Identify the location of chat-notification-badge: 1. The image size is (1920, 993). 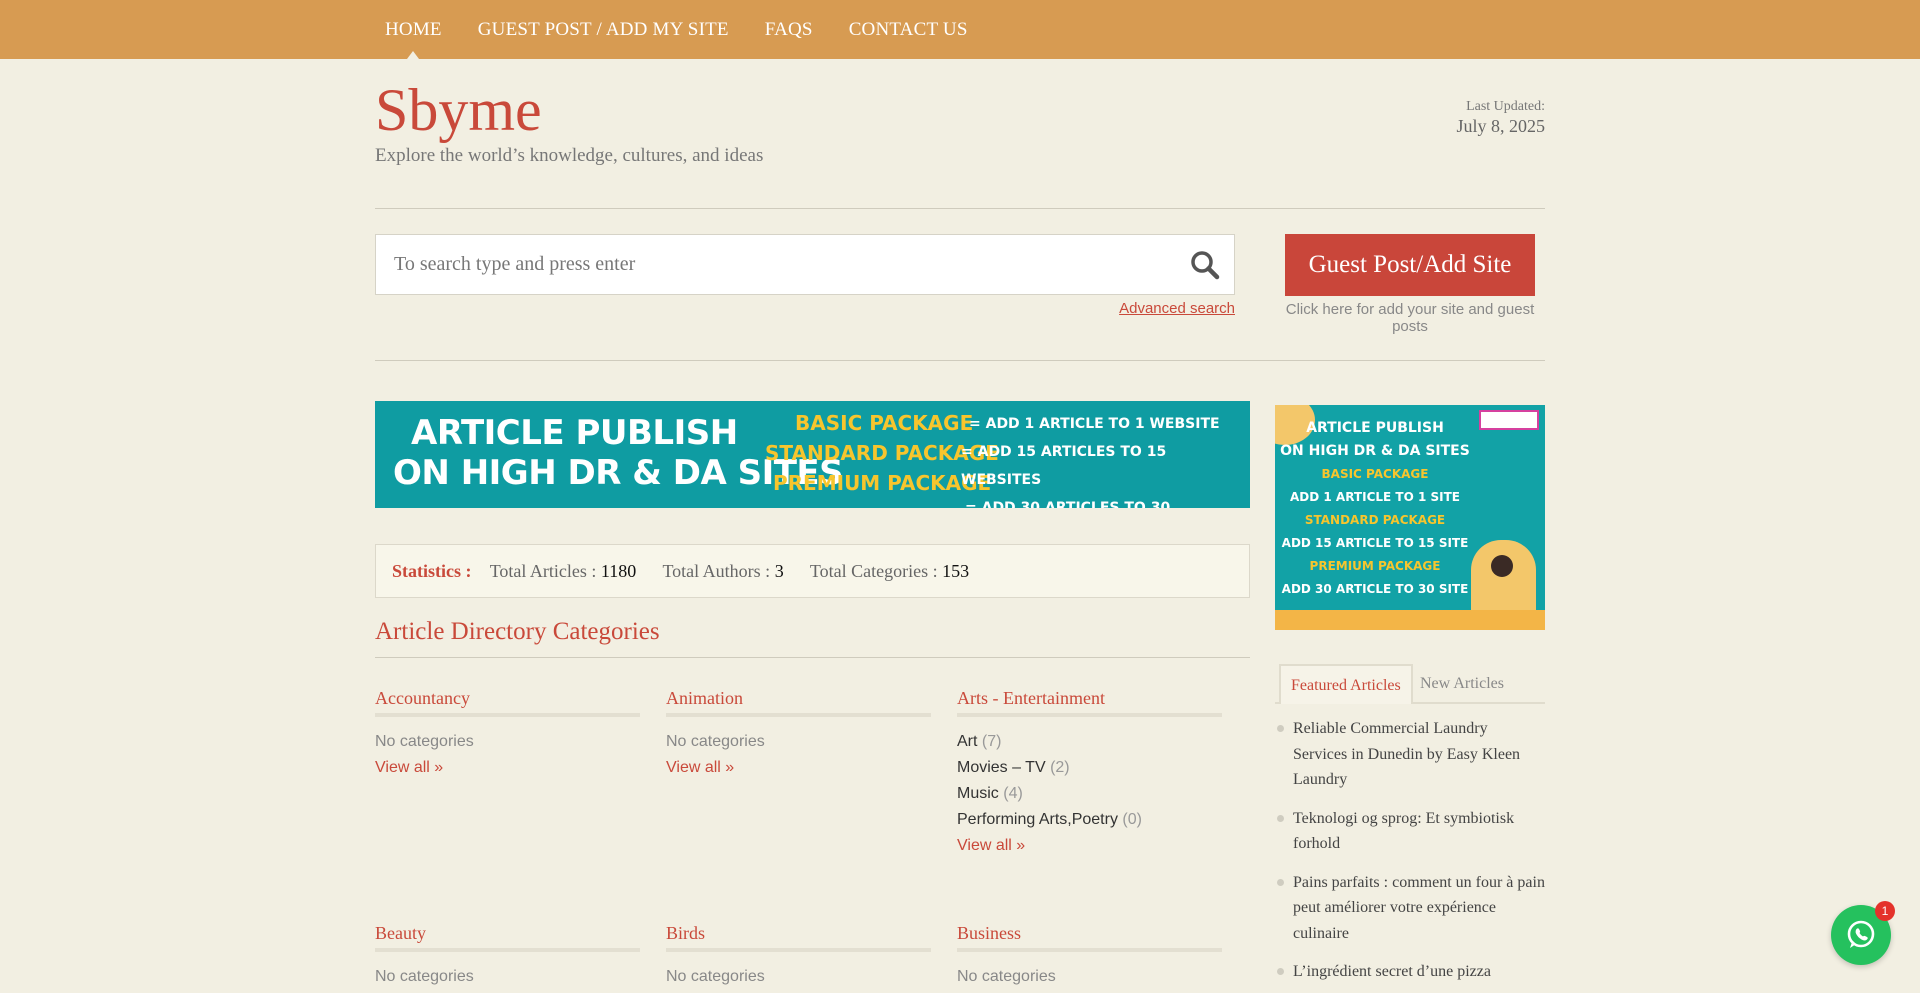
(1885, 911).